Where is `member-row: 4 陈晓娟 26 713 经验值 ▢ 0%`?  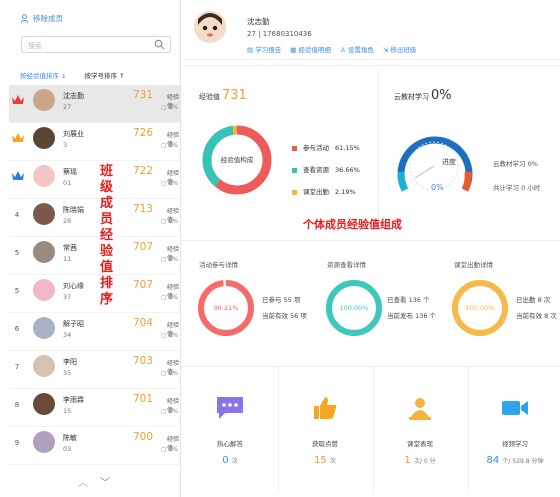 member-row: 4 陈晓娟 26 713 经验值 ▢ 0% is located at coordinates (94, 218).